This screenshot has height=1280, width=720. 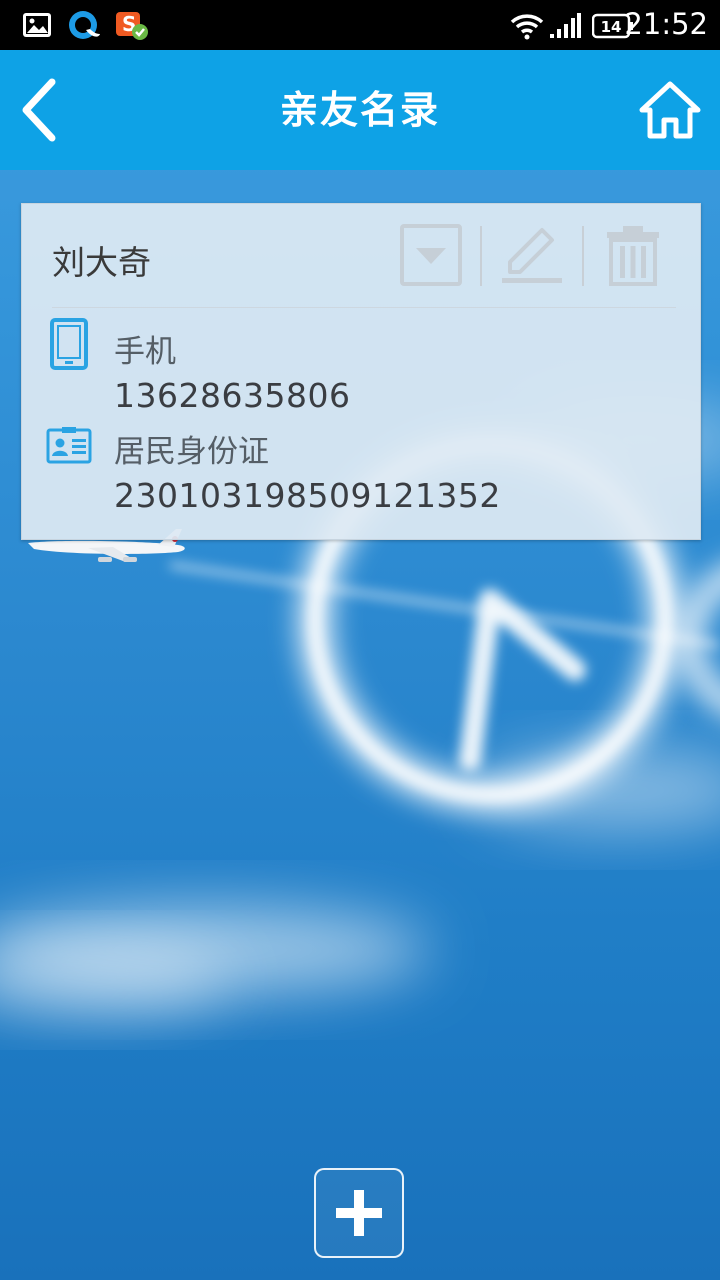 I want to click on contact-name: 刘大奇, so click(x=101, y=262).